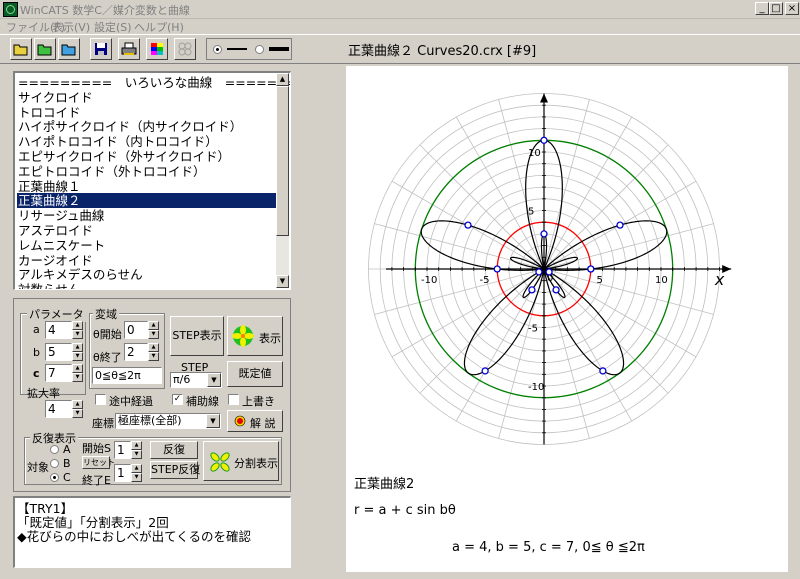 The image size is (800, 579). Describe the element at coordinates (146, 171) in the screenshot. I see `list-item: エピトロコイド（外トロコイド）` at that location.